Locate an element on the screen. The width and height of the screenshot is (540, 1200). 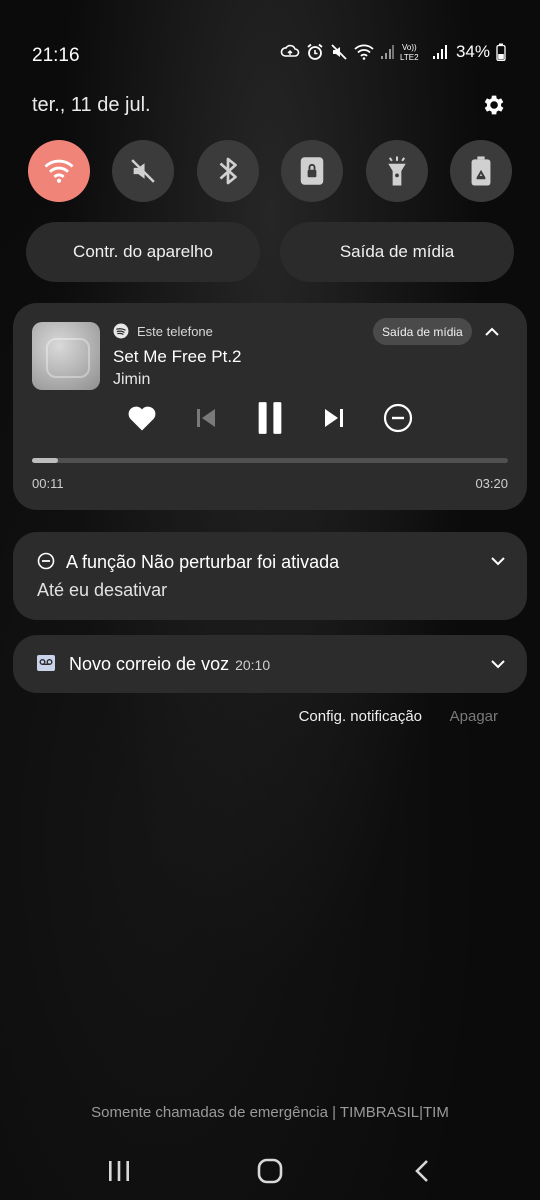
dnd-title: A função Não perturbar foi ativada is located at coordinates (203, 562).